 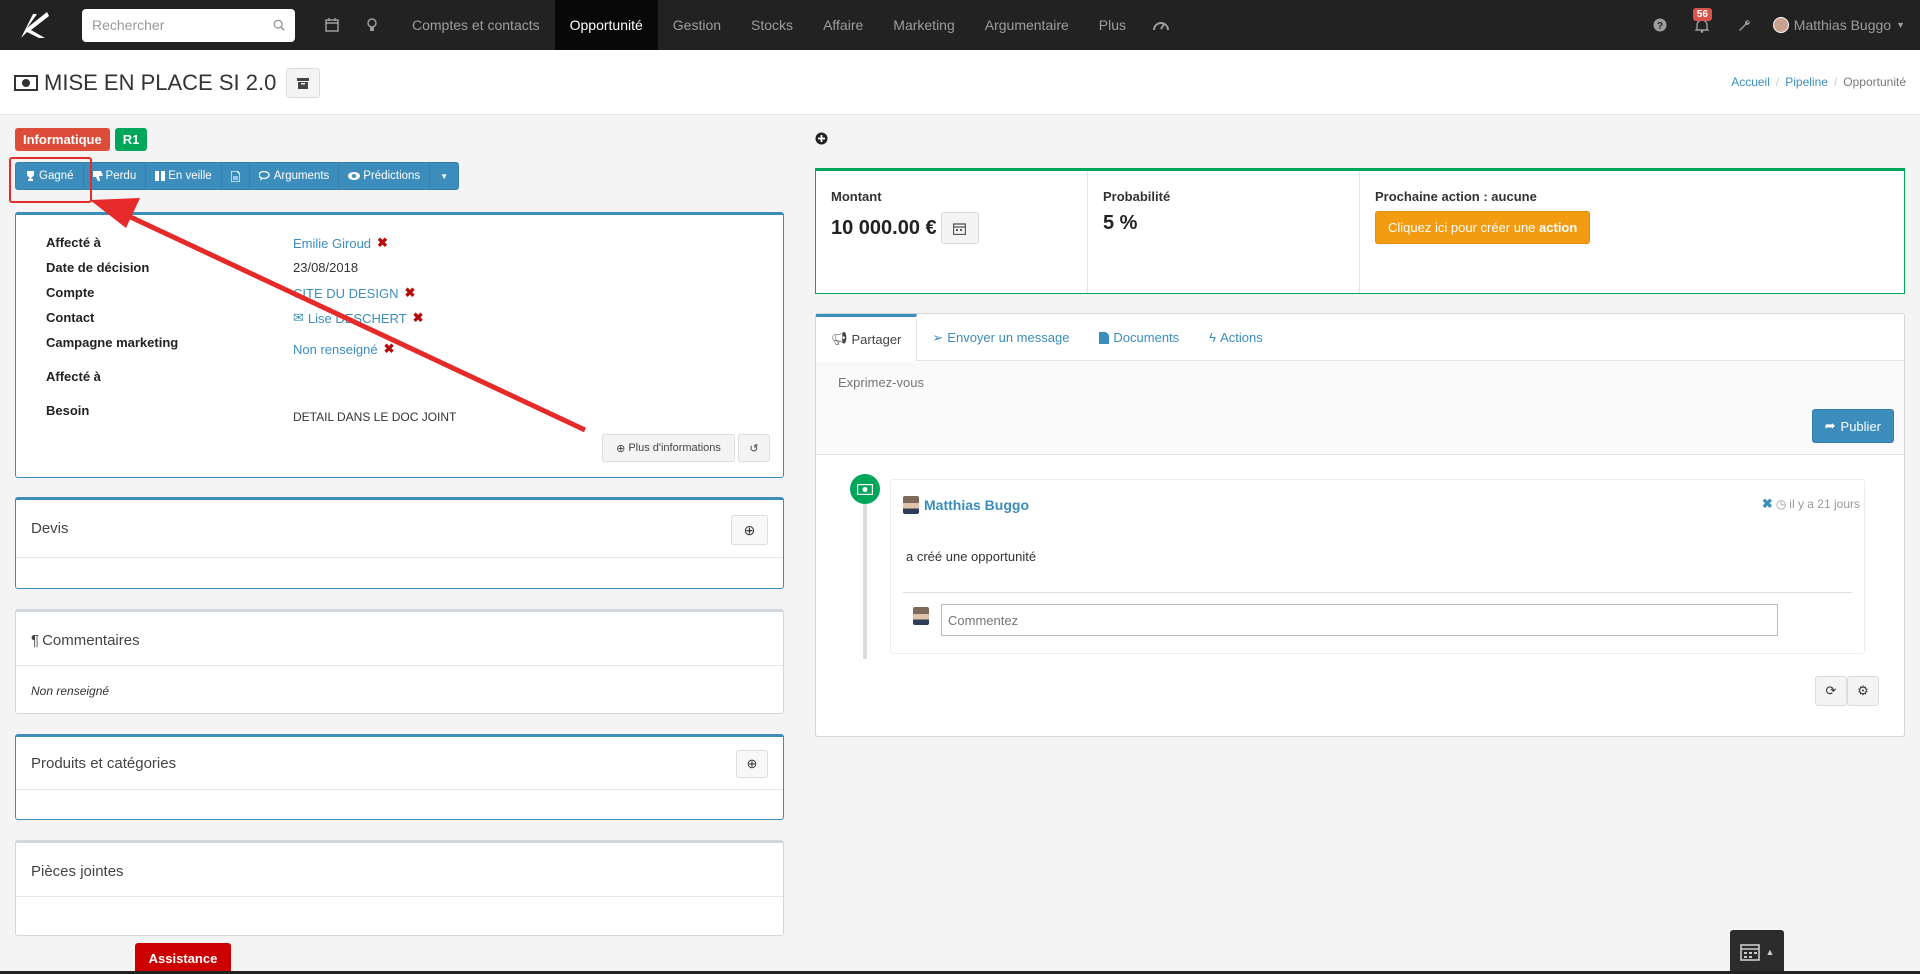 I want to click on quotes-box: Devis ⊕, so click(x=399, y=543).